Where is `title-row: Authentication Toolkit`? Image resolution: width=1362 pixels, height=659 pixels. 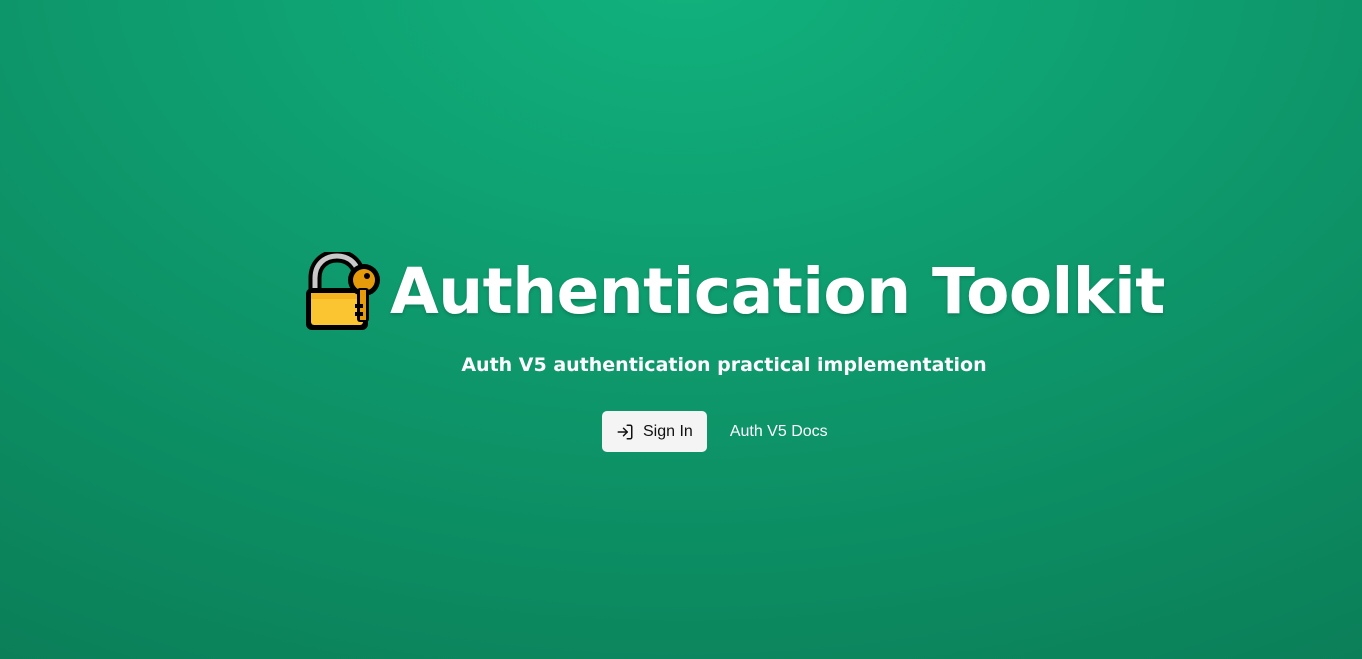 title-row: Authentication Toolkit is located at coordinates (734, 292).